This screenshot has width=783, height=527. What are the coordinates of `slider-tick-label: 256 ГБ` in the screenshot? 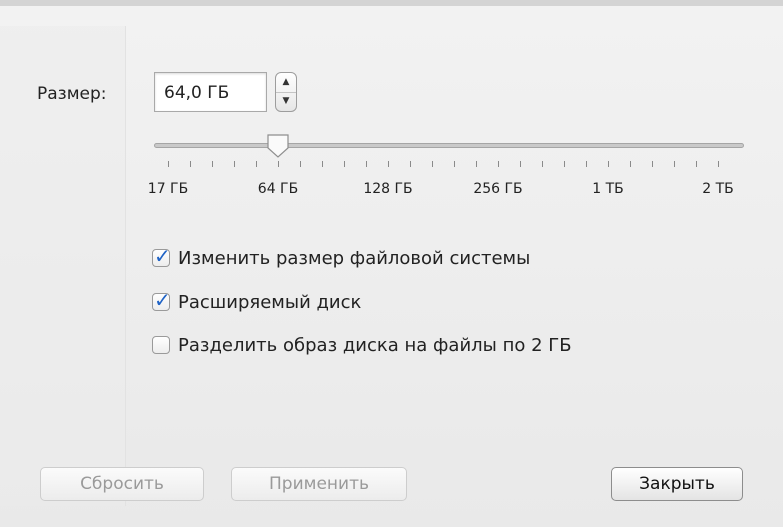 It's located at (498, 189).